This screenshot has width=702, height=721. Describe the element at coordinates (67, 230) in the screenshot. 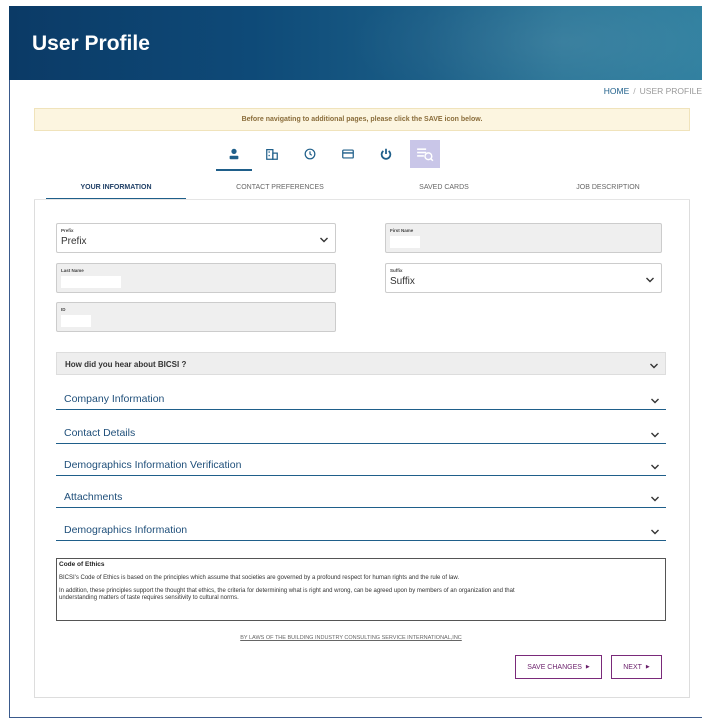

I see `prefix-label: Prefix` at that location.